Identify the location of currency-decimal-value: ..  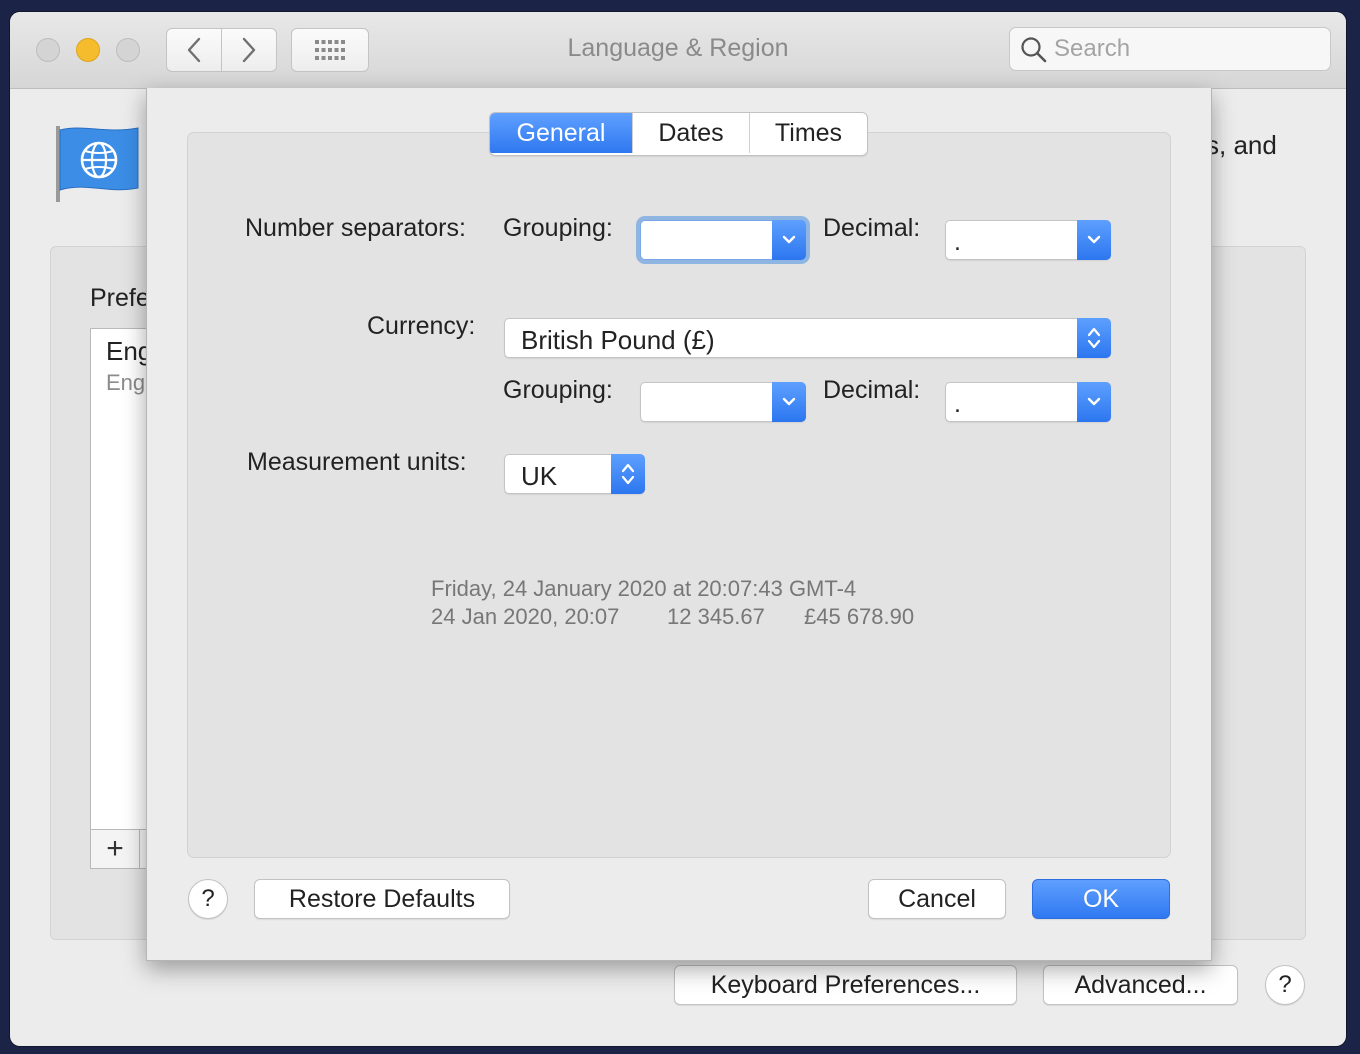
(957, 404).